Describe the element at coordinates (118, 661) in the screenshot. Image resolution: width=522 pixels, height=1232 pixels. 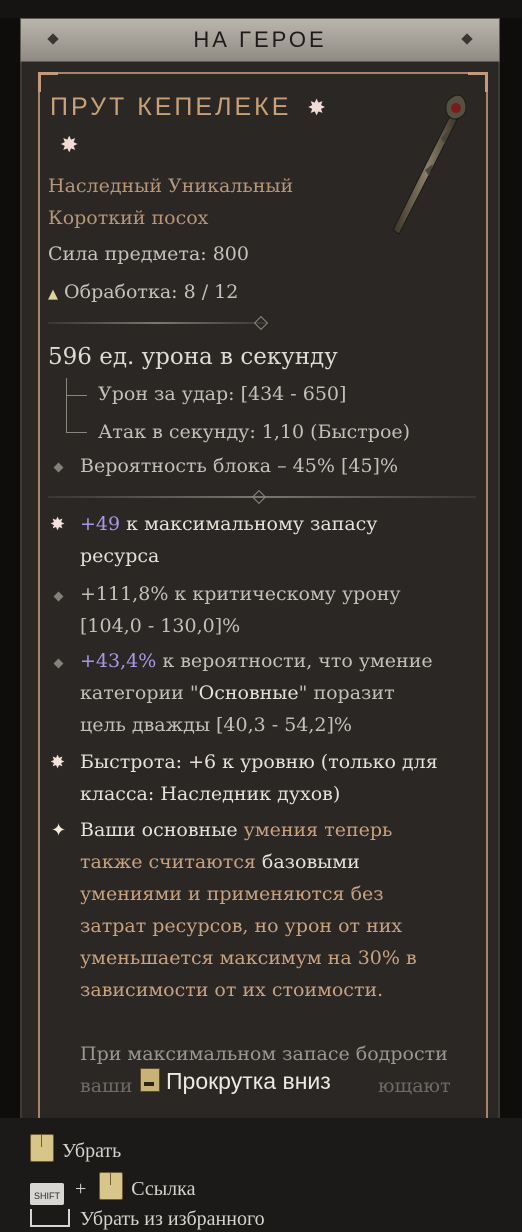
I see `affix-value: +43,4%` at that location.